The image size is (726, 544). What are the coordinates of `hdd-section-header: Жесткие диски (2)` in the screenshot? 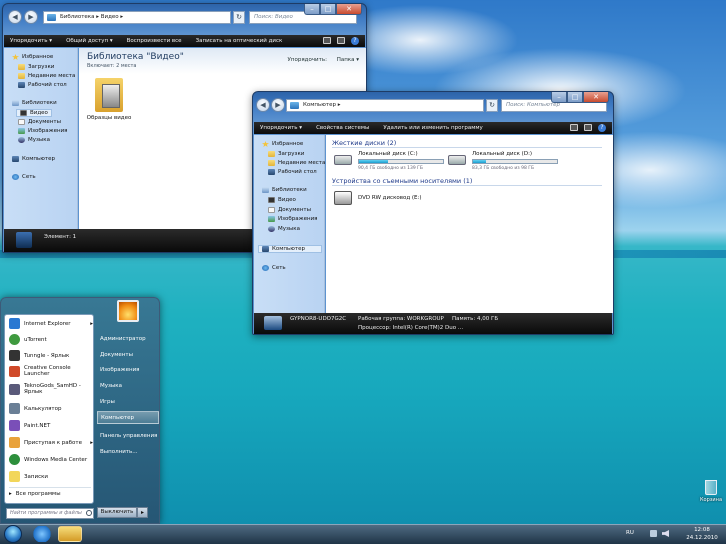 It's located at (467, 143).